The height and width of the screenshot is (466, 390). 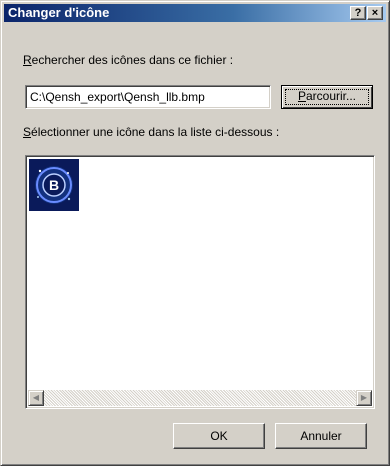 I want to click on help-icon: ?, so click(x=358, y=13).